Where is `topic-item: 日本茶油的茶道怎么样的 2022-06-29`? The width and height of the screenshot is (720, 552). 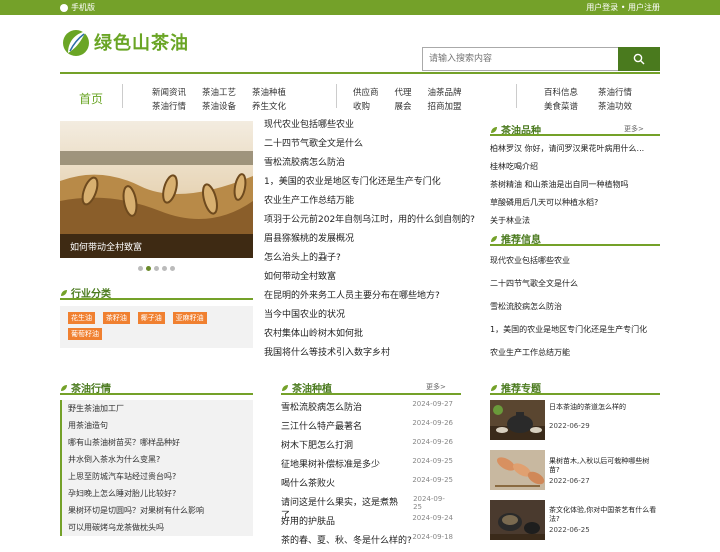
topic-item: 日本茶油的茶道怎么样的 2022-06-29 is located at coordinates (575, 420).